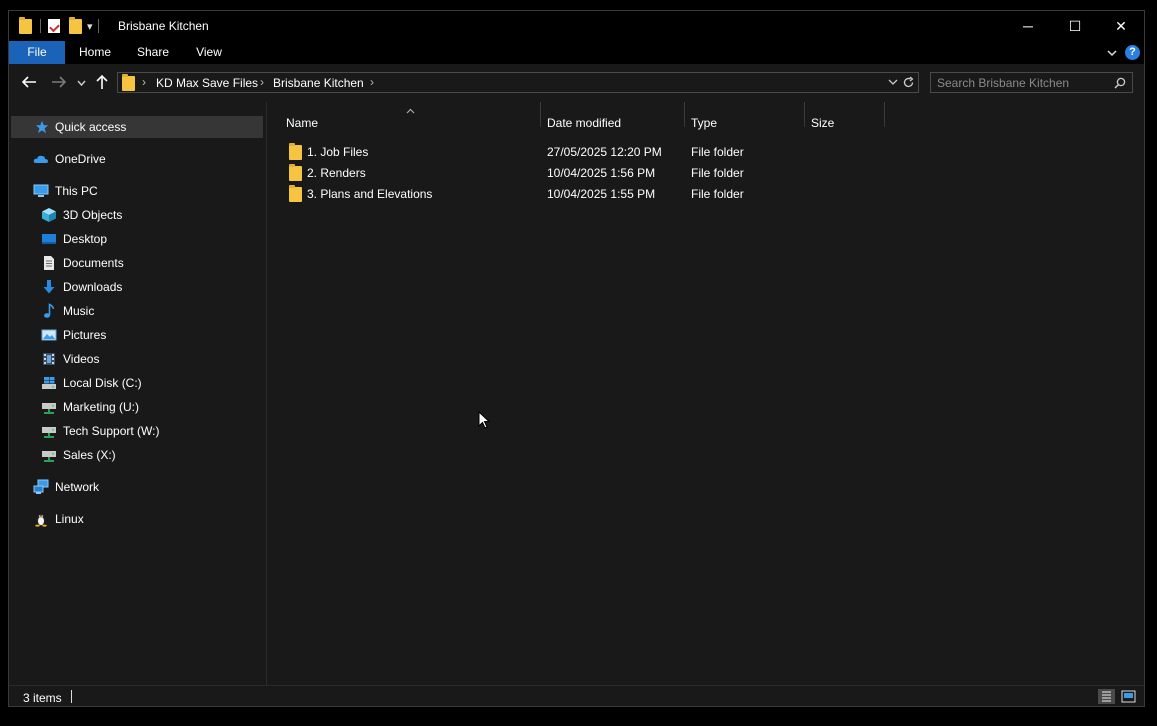 This screenshot has height=726, width=1157. What do you see at coordinates (410, 111) in the screenshot?
I see `sort-ascending-icon` at bounding box center [410, 111].